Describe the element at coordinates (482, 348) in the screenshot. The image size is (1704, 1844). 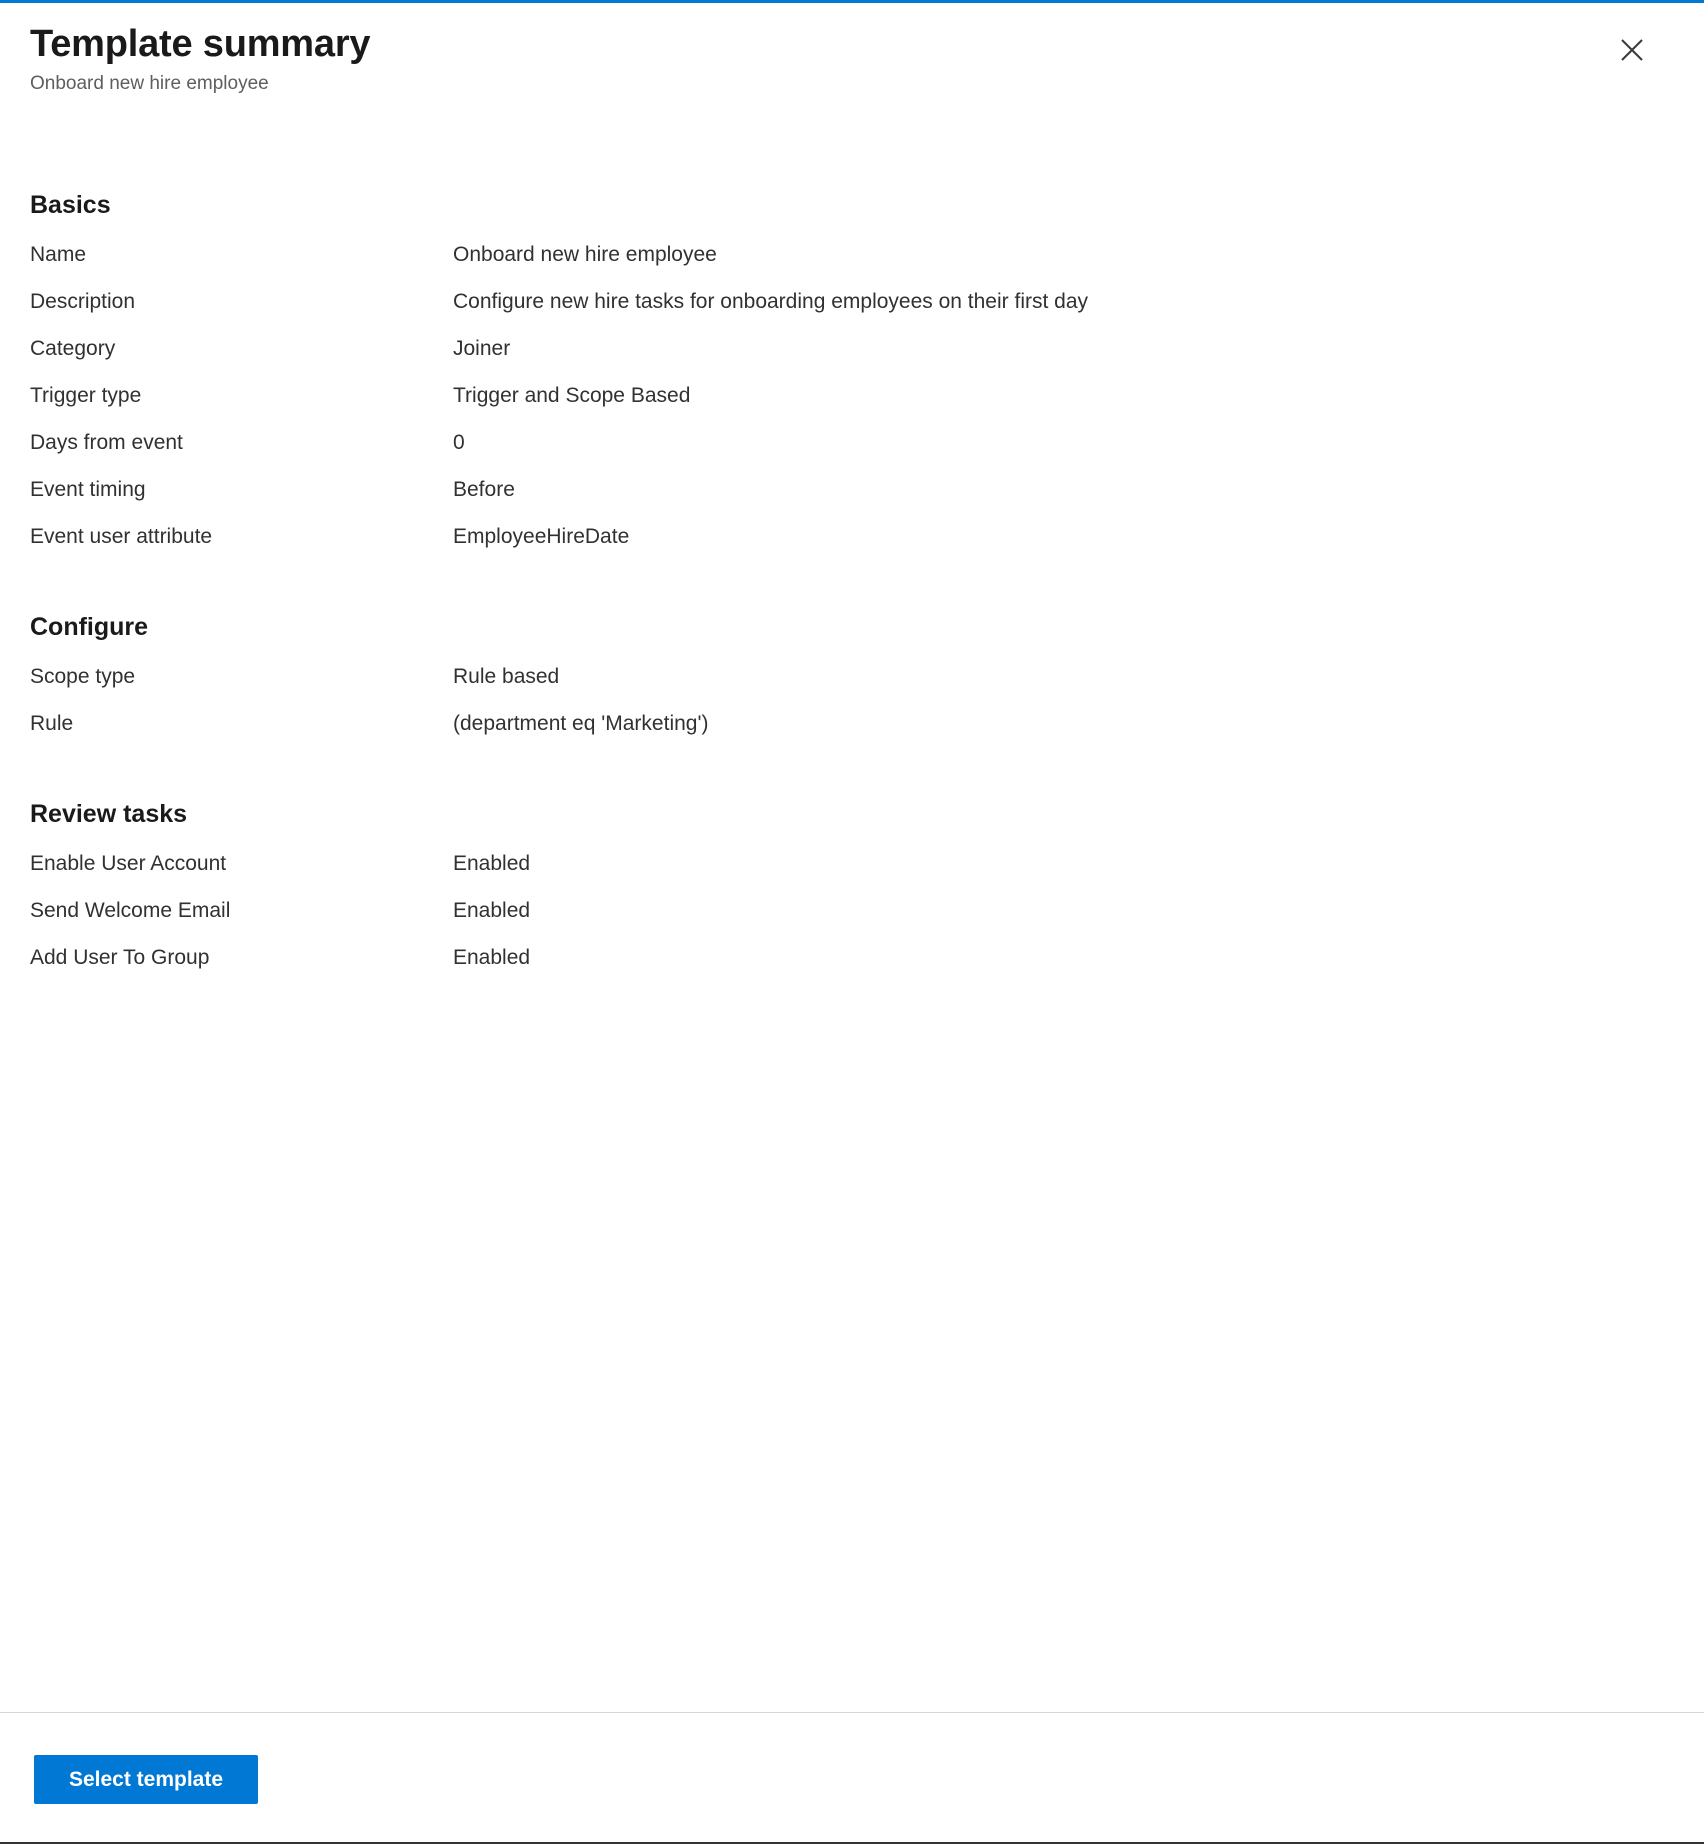
I see `value-category: Joiner` at that location.